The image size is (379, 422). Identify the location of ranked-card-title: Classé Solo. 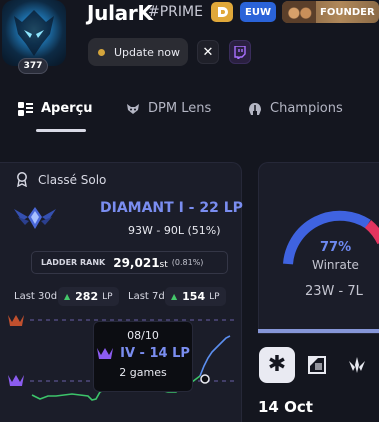
(61, 179).